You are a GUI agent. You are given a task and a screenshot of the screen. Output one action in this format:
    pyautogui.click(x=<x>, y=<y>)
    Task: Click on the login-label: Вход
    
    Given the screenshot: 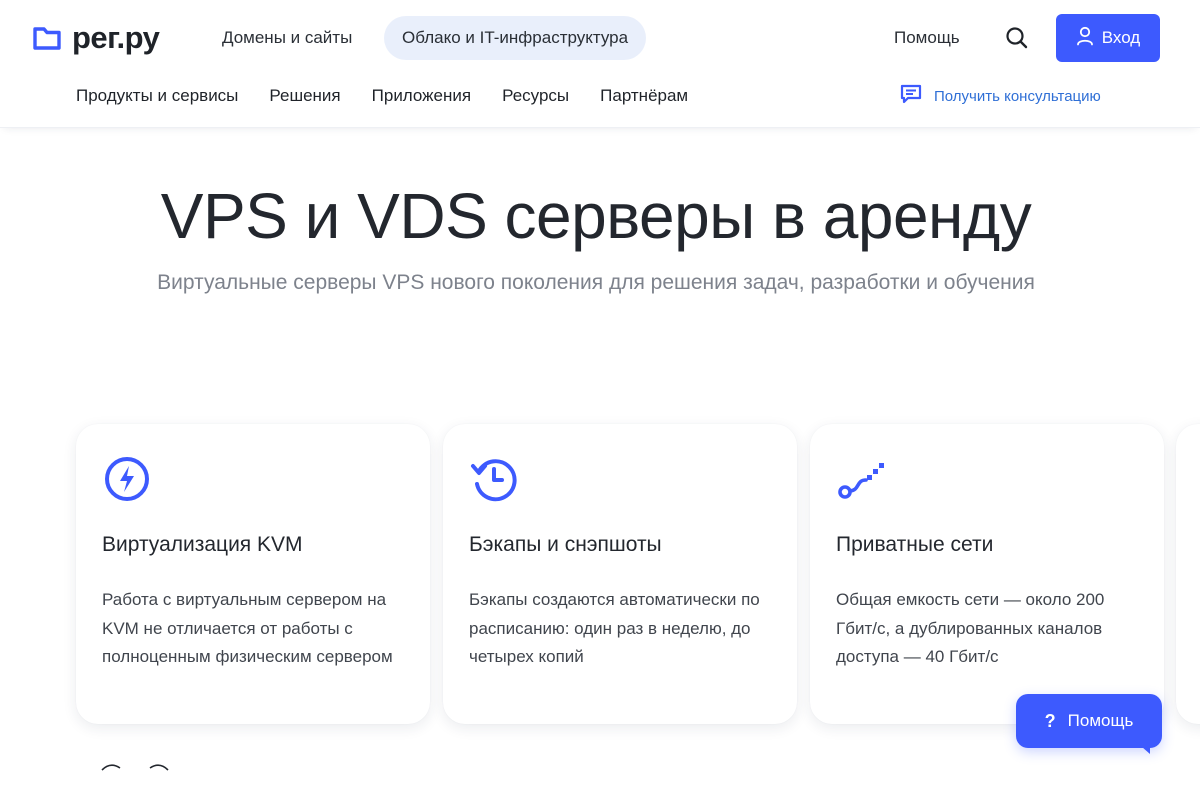 What is the action you would take?
    pyautogui.click(x=1121, y=37)
    